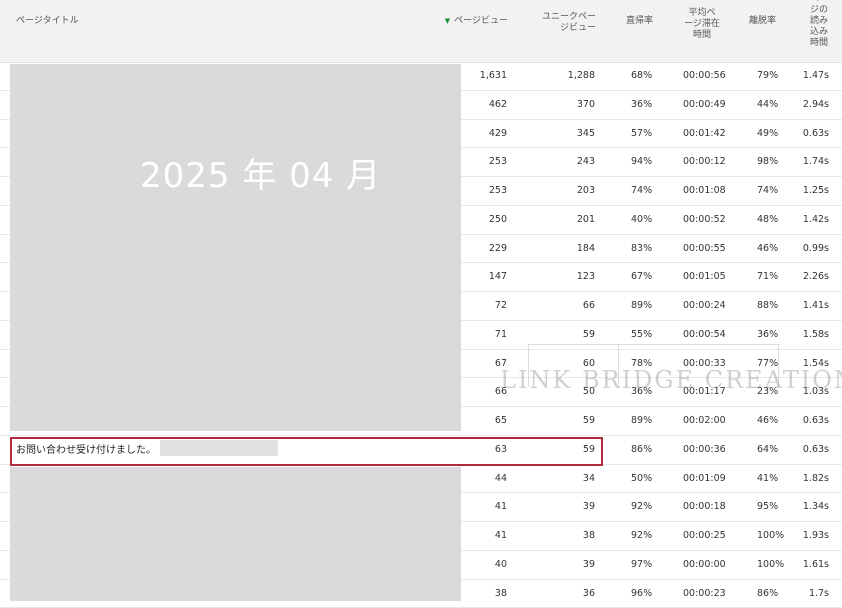  I want to click on cell-unique-pageviews: 203, so click(586, 191).